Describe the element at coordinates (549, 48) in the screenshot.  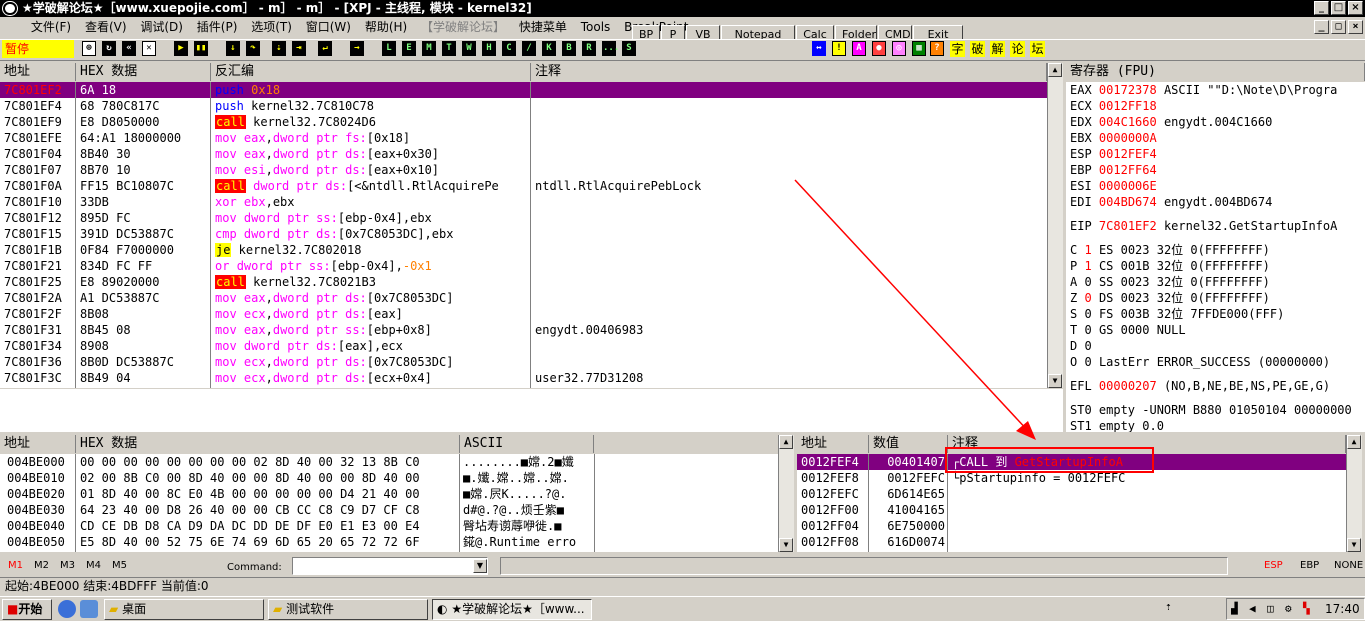
I see `tool-letter-8: K` at that location.